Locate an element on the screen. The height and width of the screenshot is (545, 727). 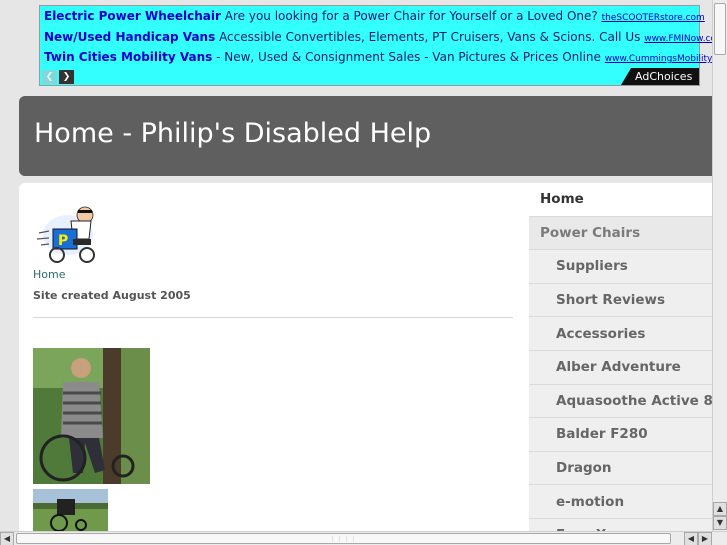
grip-icon: ⋮⋮⋮⋮ is located at coordinates (343, 539).